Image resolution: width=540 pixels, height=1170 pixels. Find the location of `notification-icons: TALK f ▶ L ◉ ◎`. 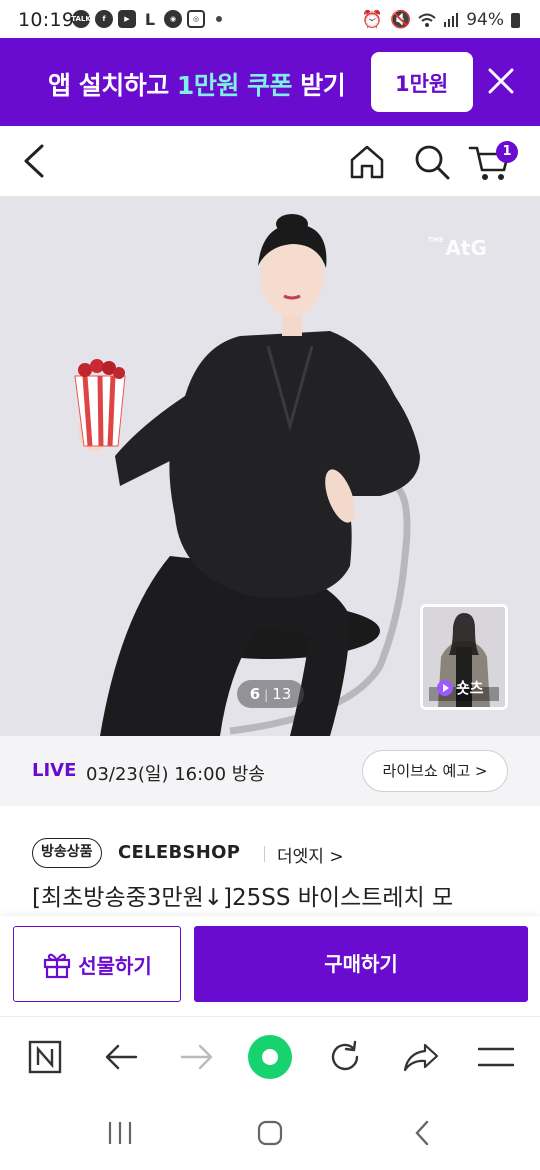

notification-icons: TALK f ▶ L ◉ ◎ is located at coordinates (146, 19).